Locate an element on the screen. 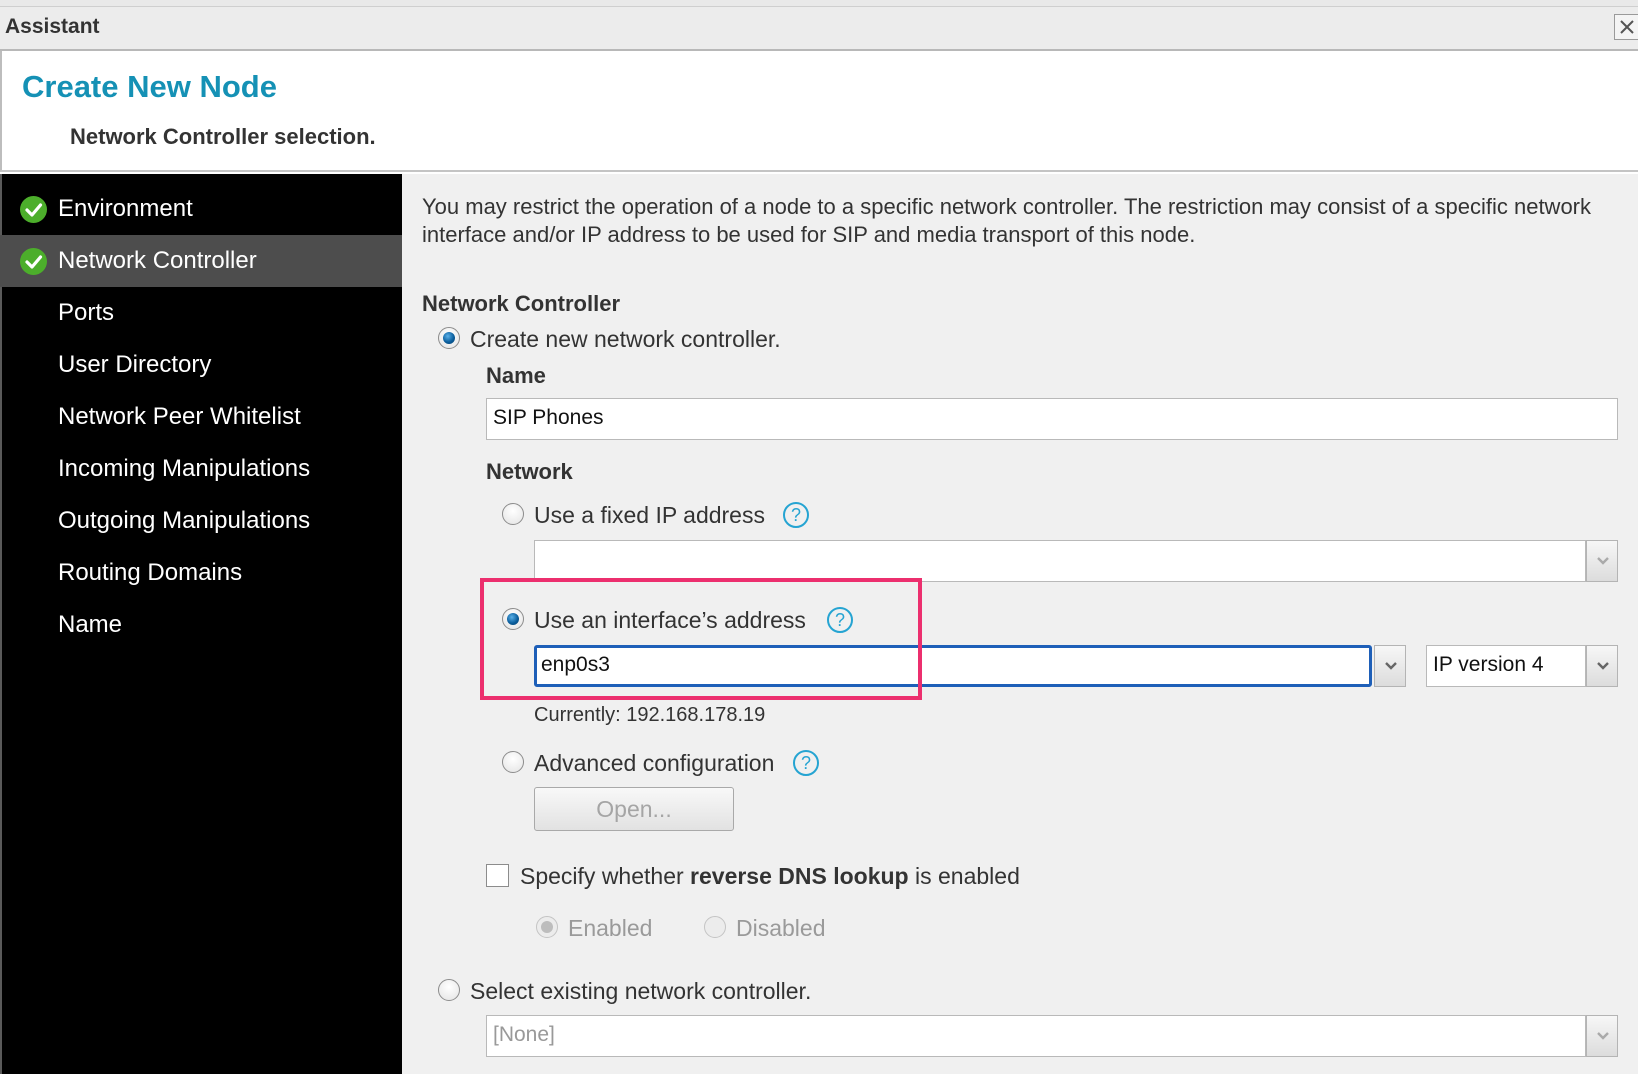 Image resolution: width=1638 pixels, height=1074 pixels. close-icon is located at coordinates (1627, 27).